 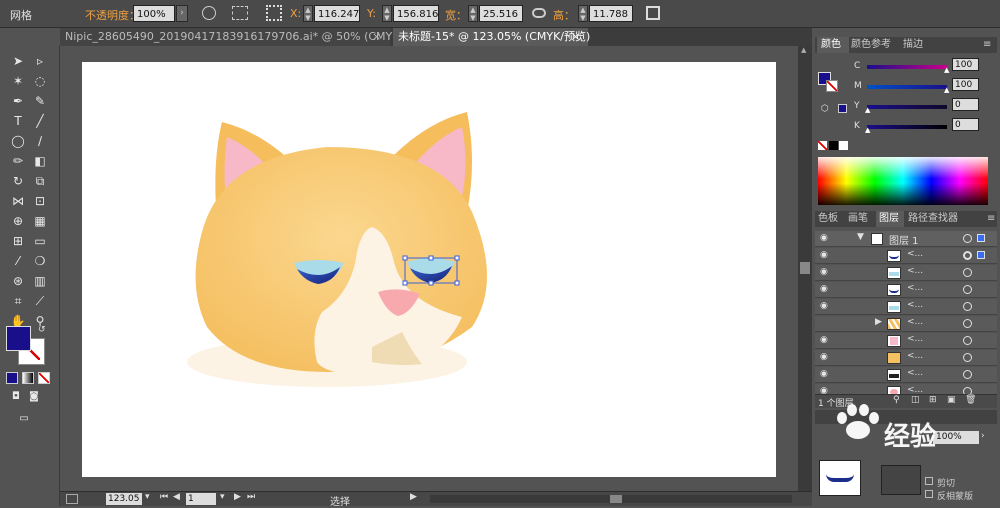 I want to click on opacity-label: 不透明度：, so click(x=112, y=15).